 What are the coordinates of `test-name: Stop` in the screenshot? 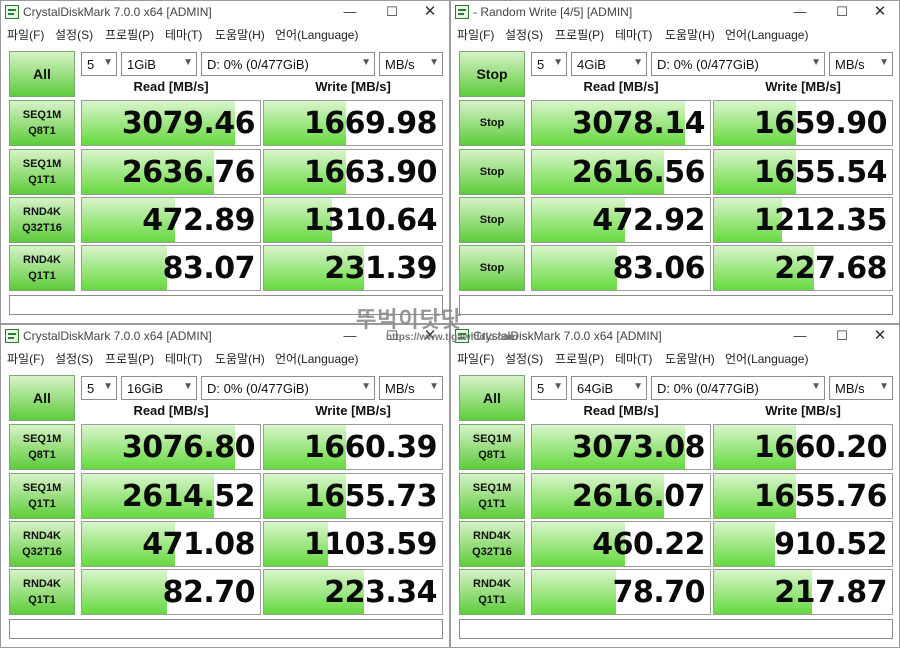 It's located at (492, 172).